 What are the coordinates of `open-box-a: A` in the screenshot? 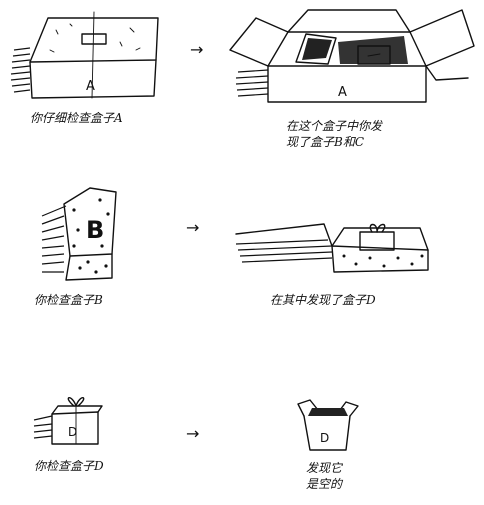 It's located at (352, 56).